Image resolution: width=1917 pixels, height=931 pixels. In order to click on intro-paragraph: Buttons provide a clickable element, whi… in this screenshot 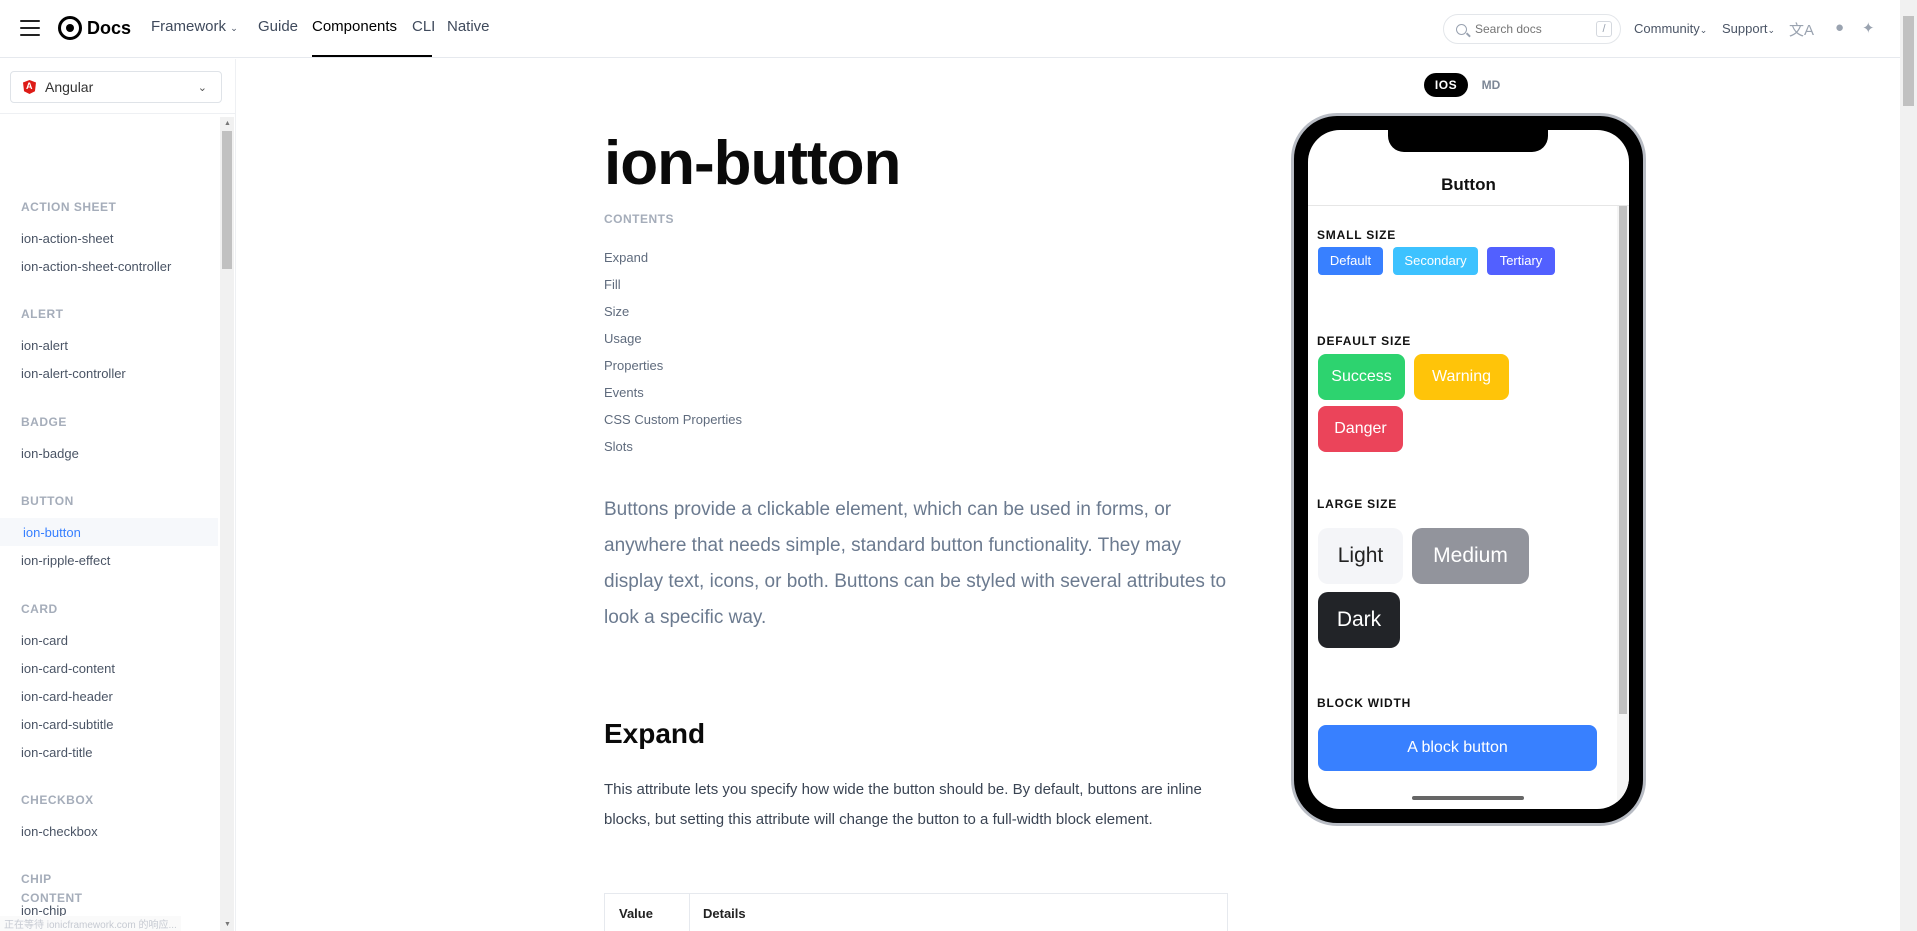, I will do `click(915, 563)`.